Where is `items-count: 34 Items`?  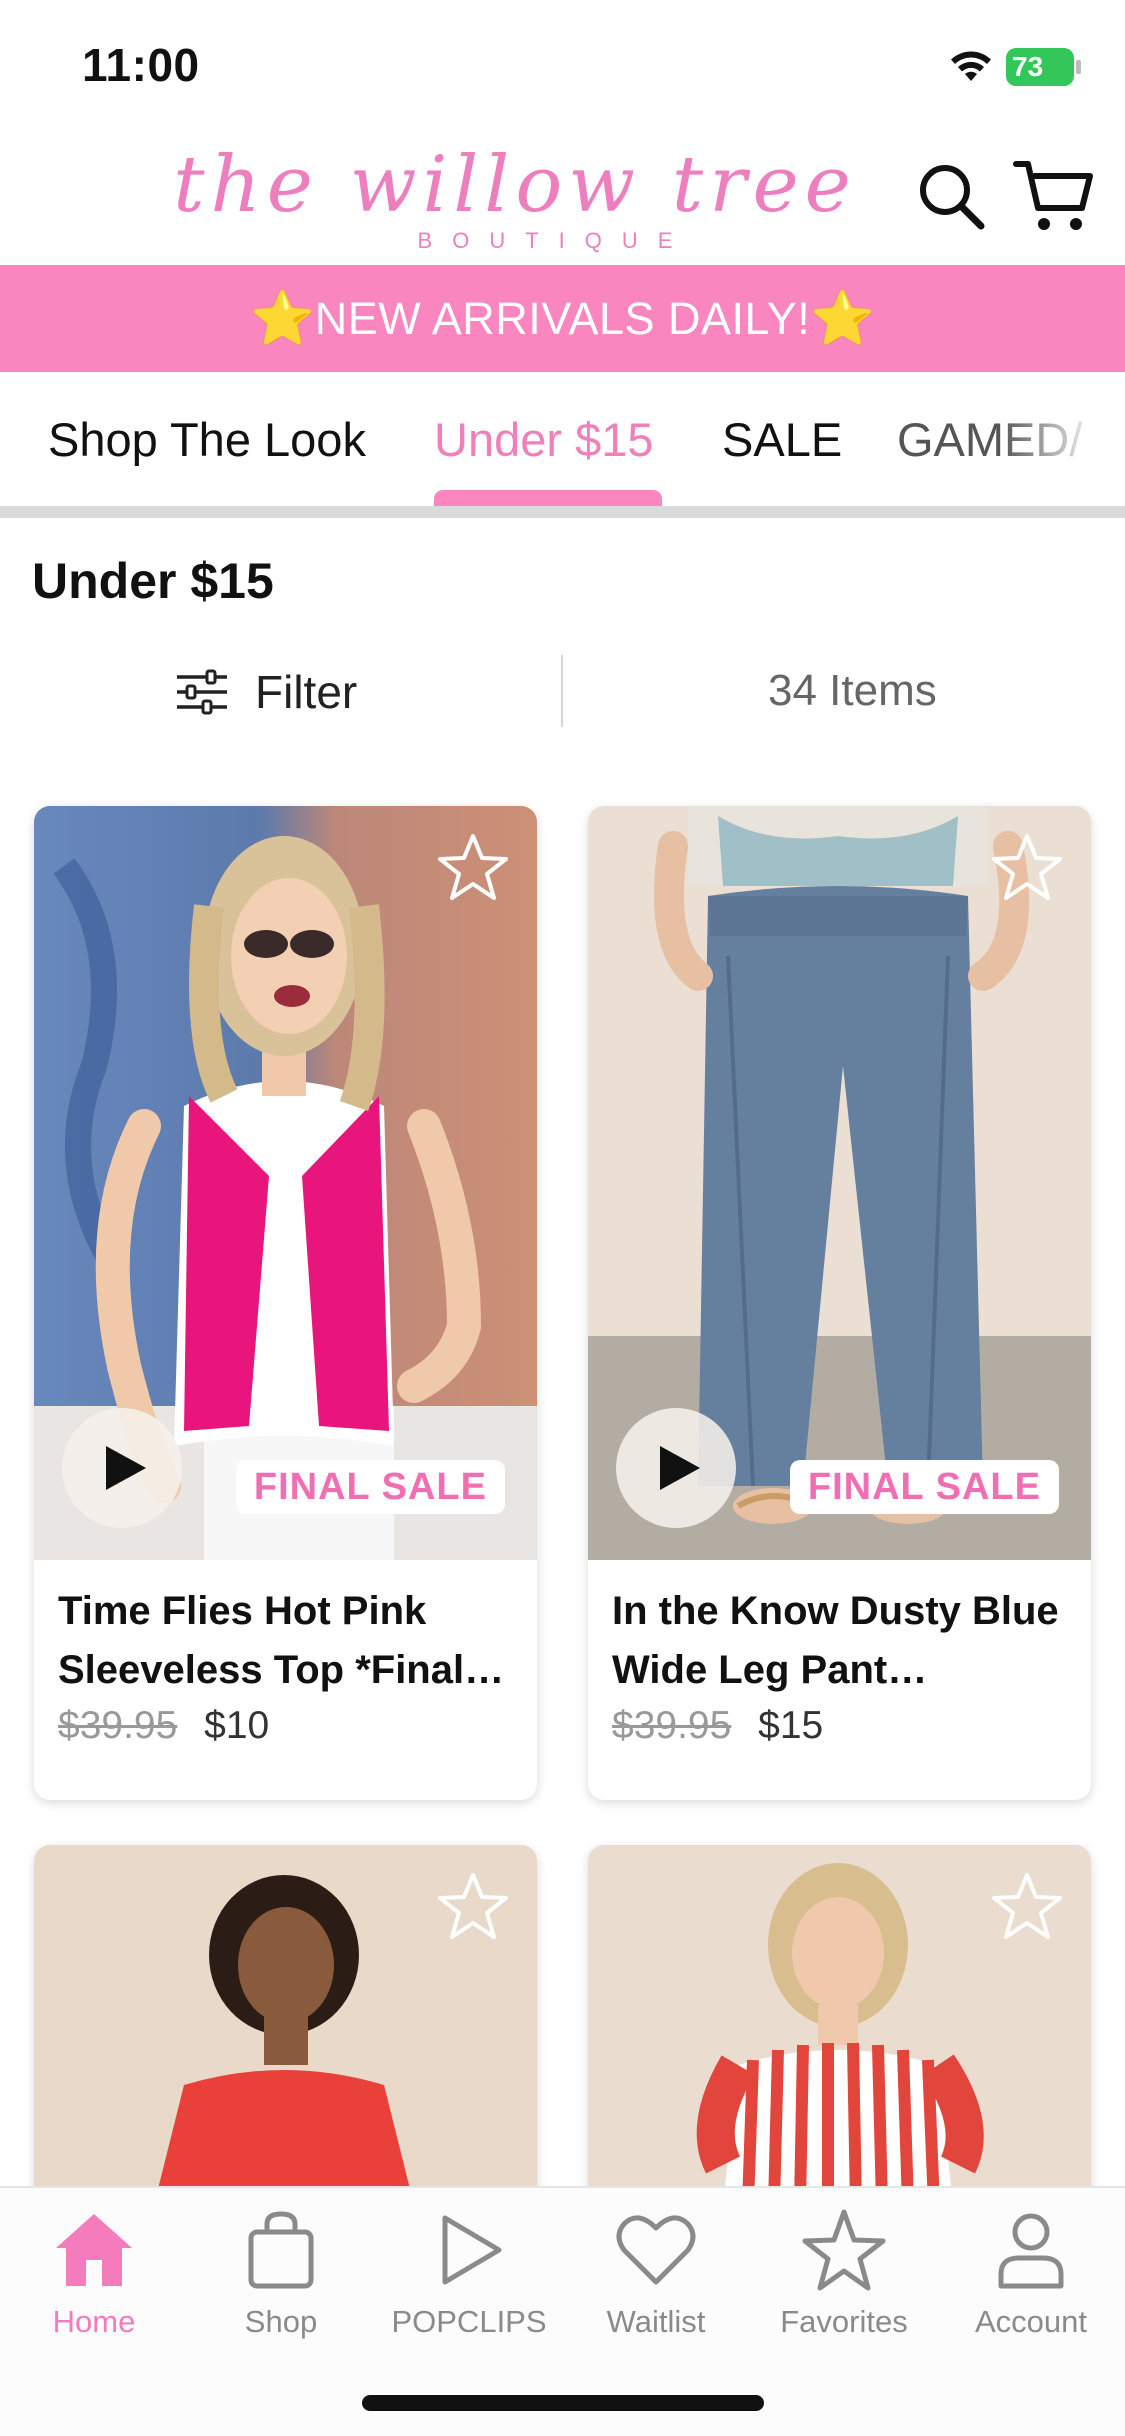 items-count: 34 Items is located at coordinates (852, 690).